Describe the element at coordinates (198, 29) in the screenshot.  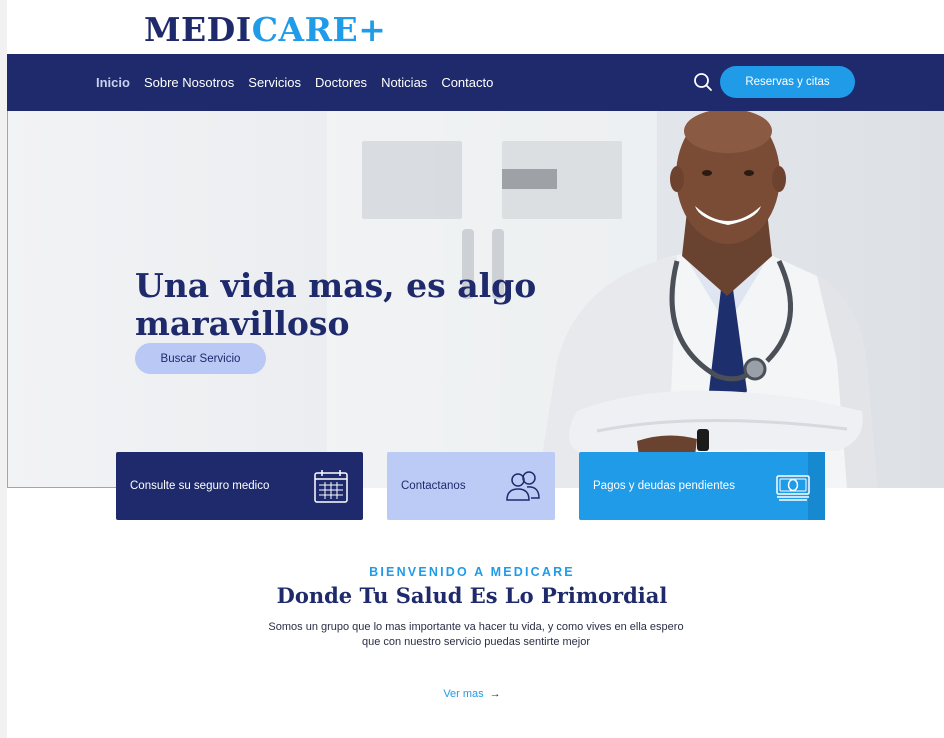
I see `logo-text-medi: MEDI` at that location.